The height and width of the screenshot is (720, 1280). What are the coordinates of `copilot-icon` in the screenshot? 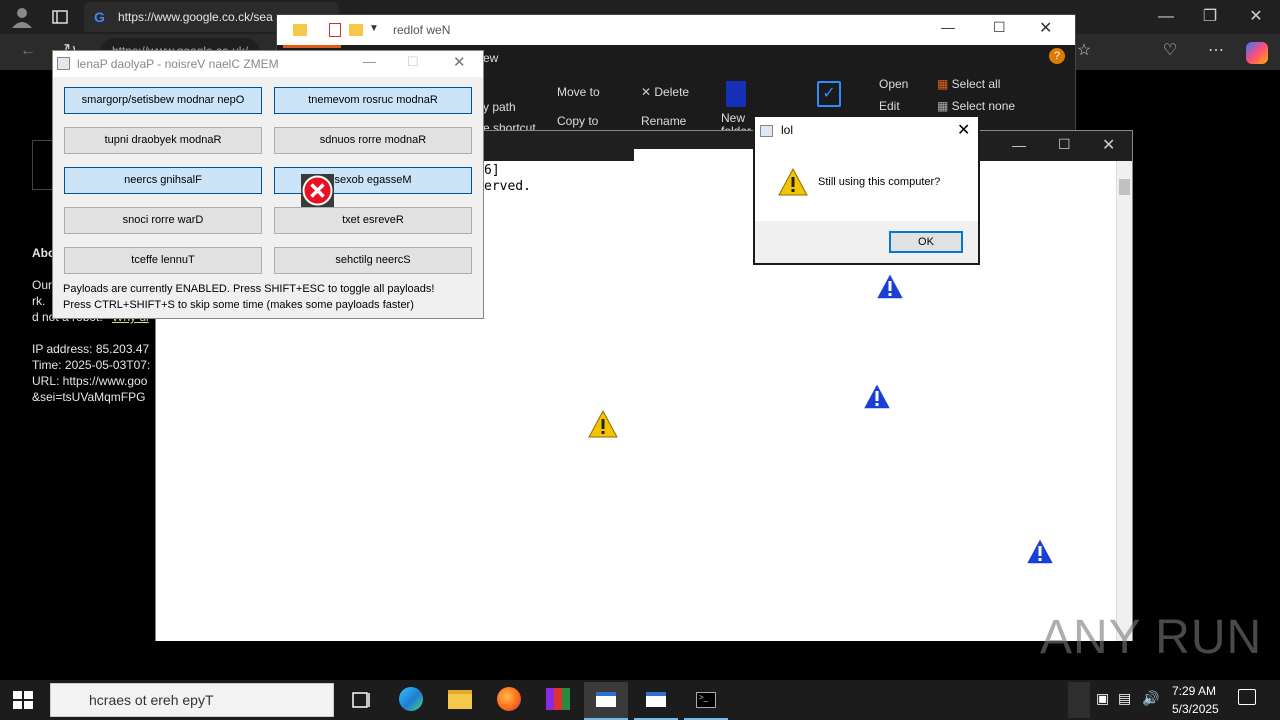 It's located at (1257, 53).